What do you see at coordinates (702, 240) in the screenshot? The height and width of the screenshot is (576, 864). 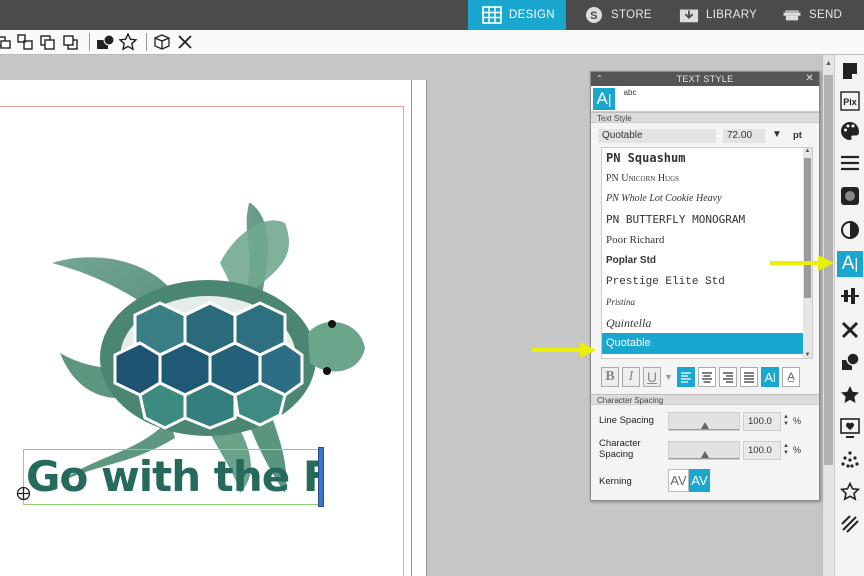 I see `font-list-item: Poor Richard` at bounding box center [702, 240].